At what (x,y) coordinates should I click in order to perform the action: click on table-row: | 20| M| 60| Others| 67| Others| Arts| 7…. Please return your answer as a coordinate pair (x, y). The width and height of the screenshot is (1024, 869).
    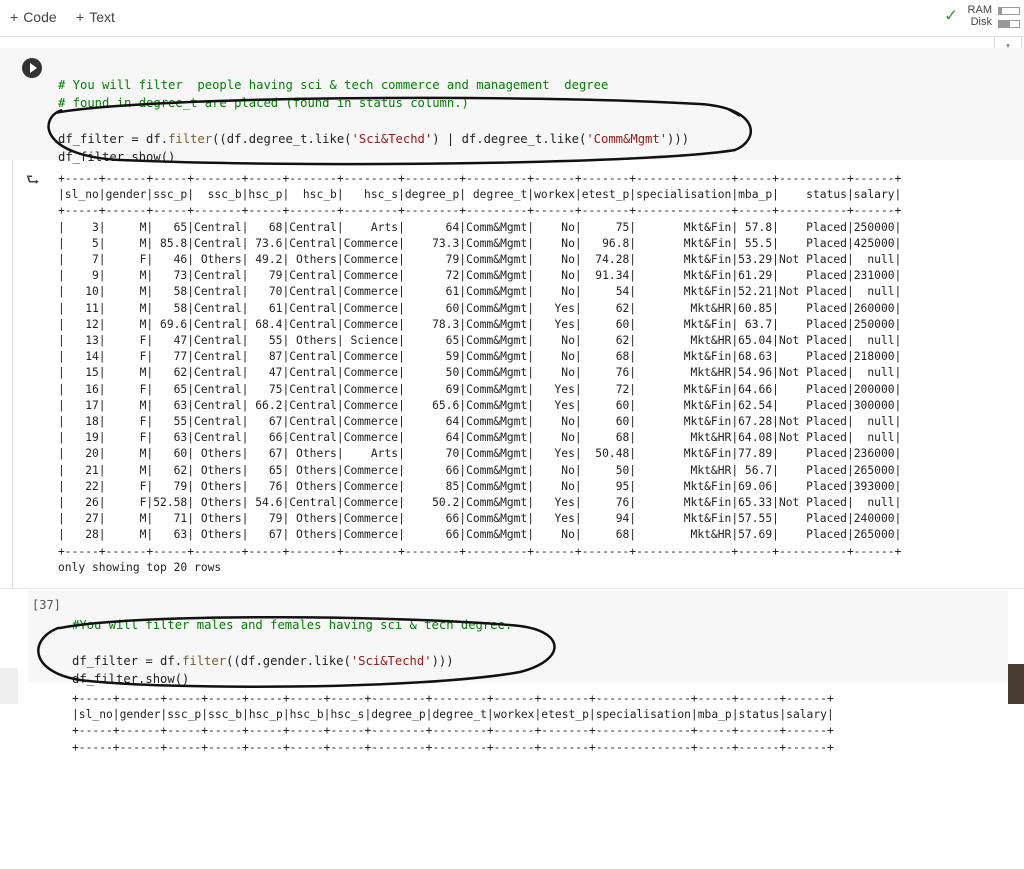
    Looking at the image, I should click on (480, 454).